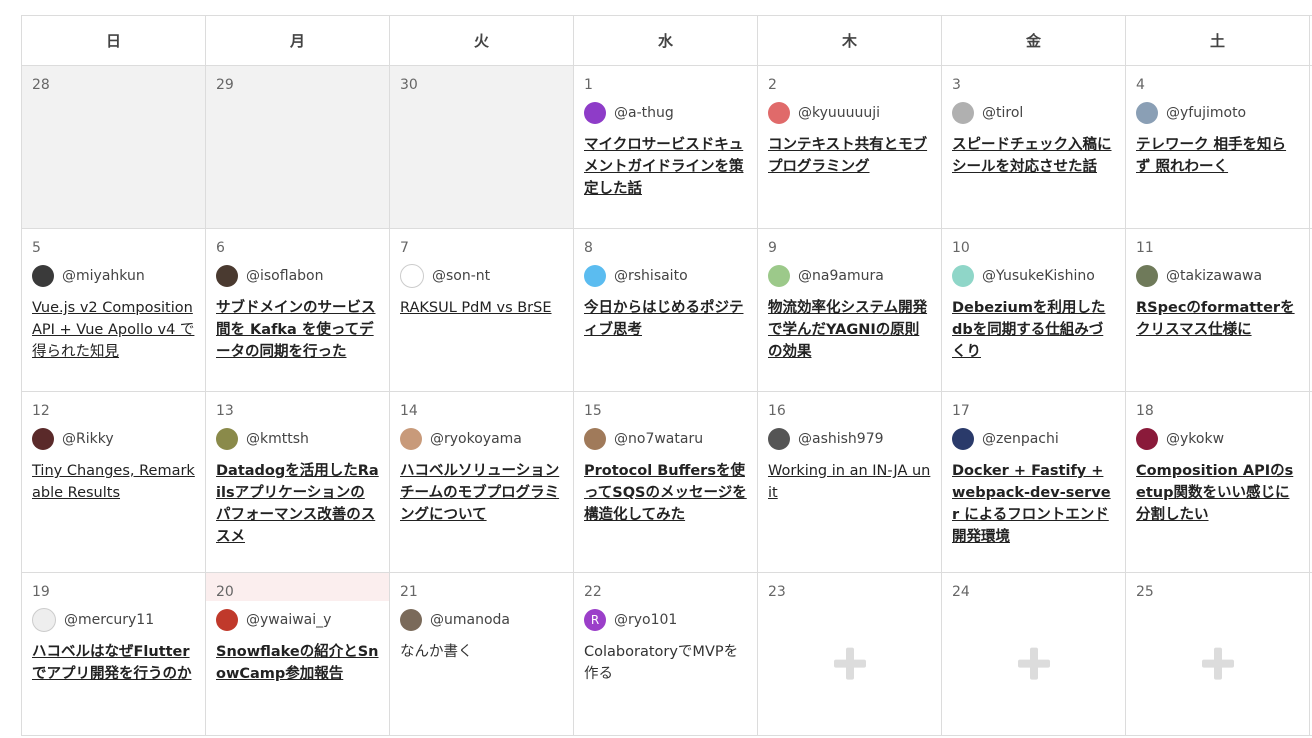 The height and width of the screenshot is (738, 1312). What do you see at coordinates (297, 504) in the screenshot?
I see `article-title: Datadogを活用したRailsアプリケーションのパフォーマンス改善のススメ` at bounding box center [297, 504].